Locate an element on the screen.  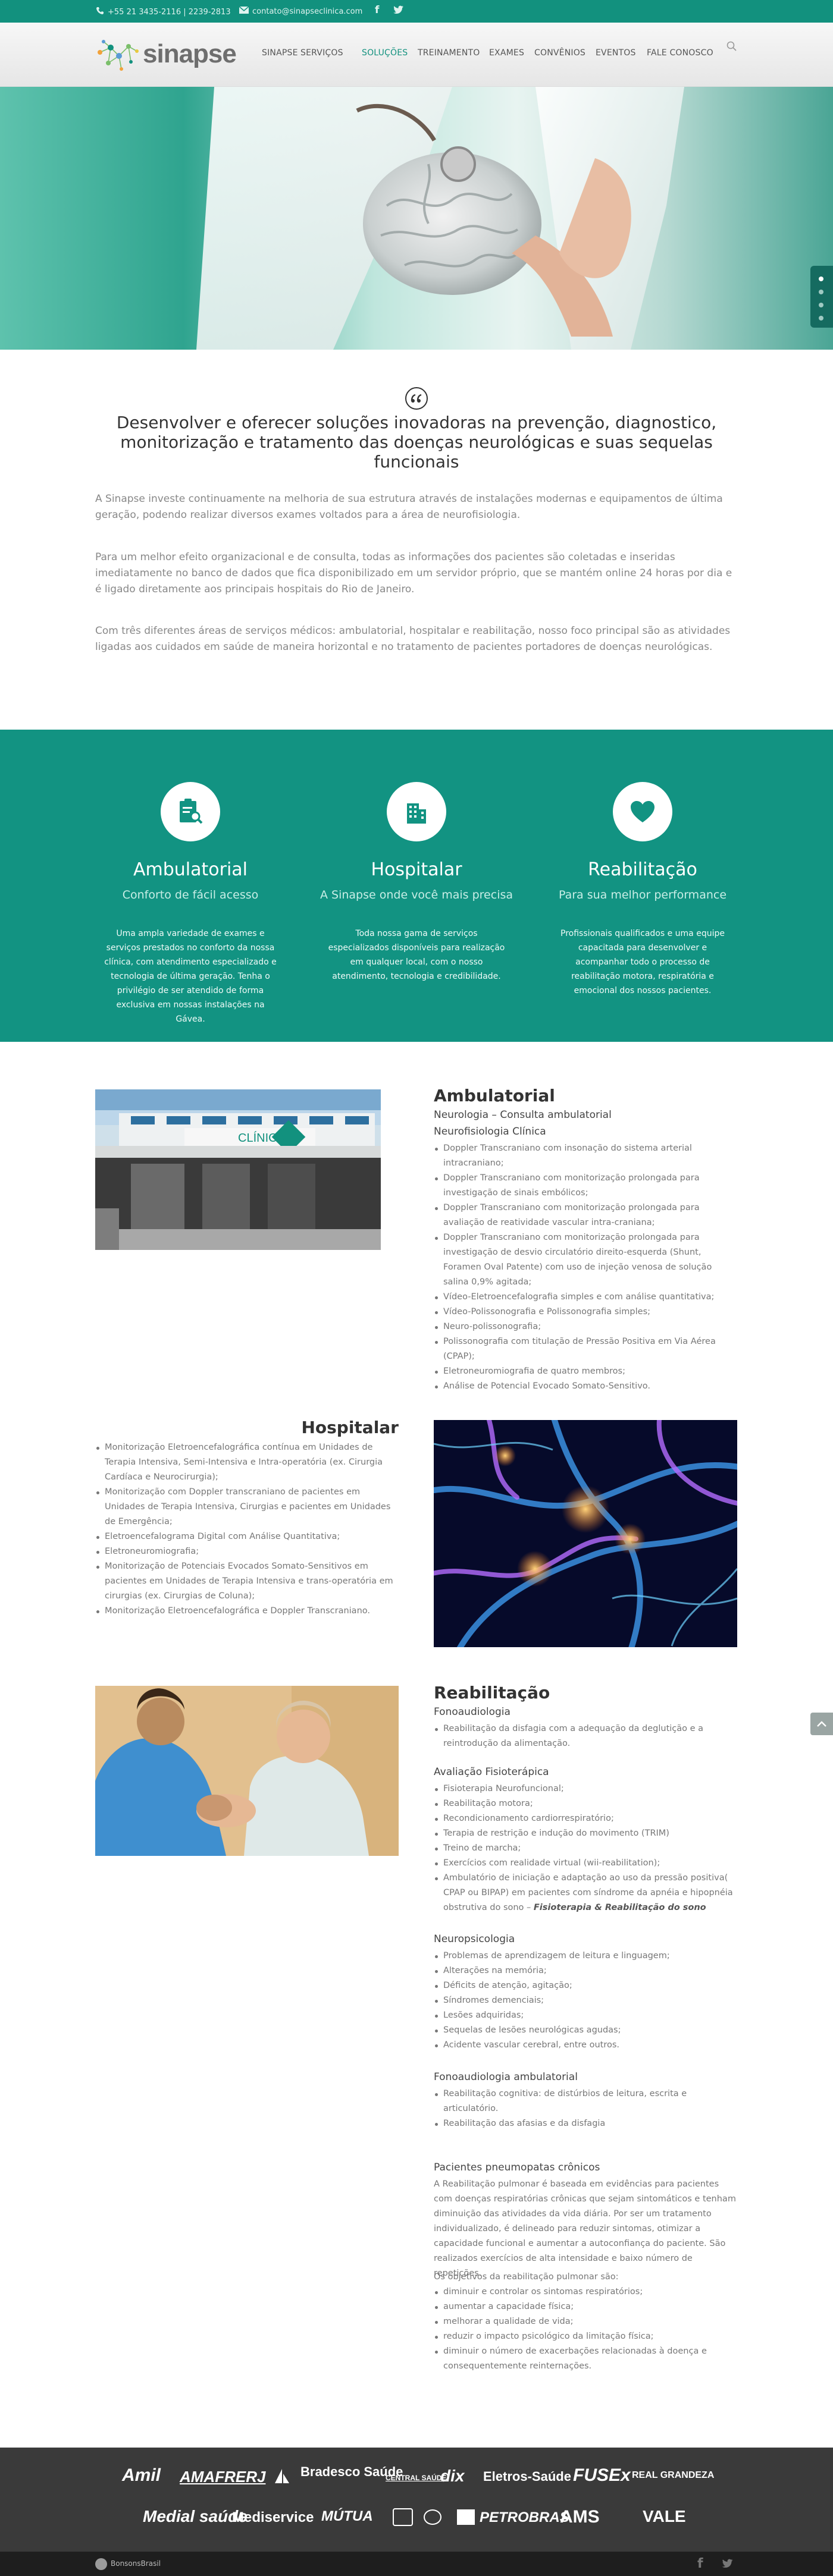
hero-banner is located at coordinates (416, 218).